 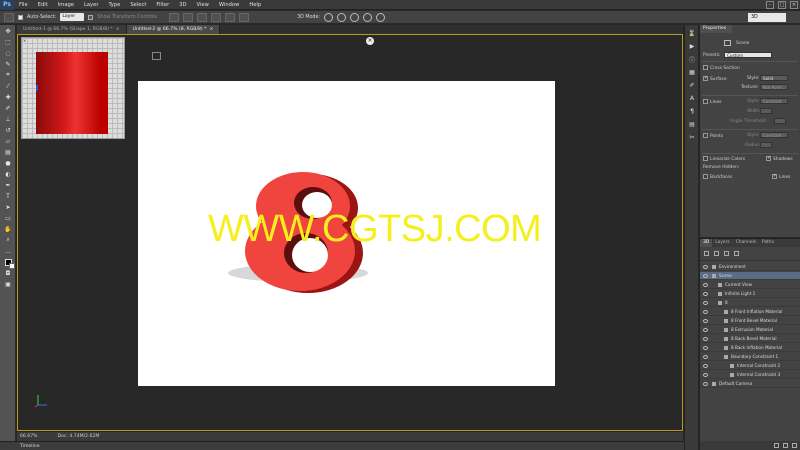 What do you see at coordinates (8, 263) in the screenshot?
I see `color-swatches-icon` at bounding box center [8, 263].